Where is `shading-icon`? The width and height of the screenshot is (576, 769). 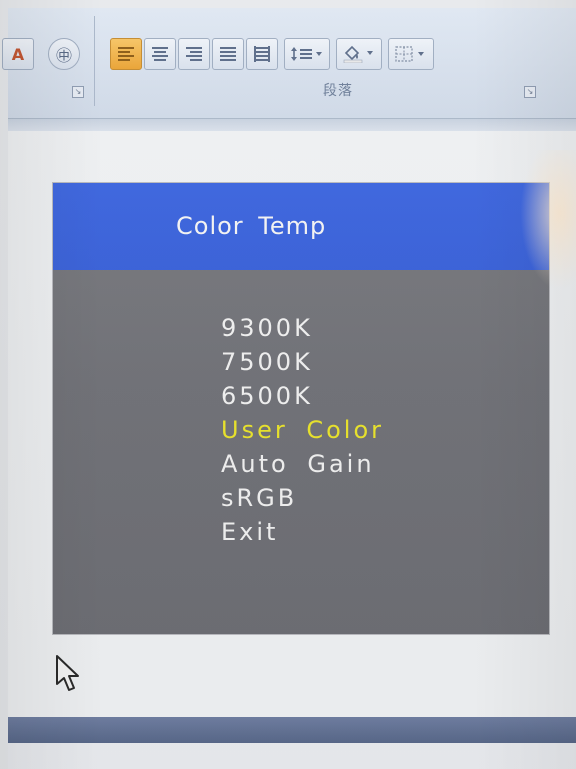
shading-icon is located at coordinates (358, 54).